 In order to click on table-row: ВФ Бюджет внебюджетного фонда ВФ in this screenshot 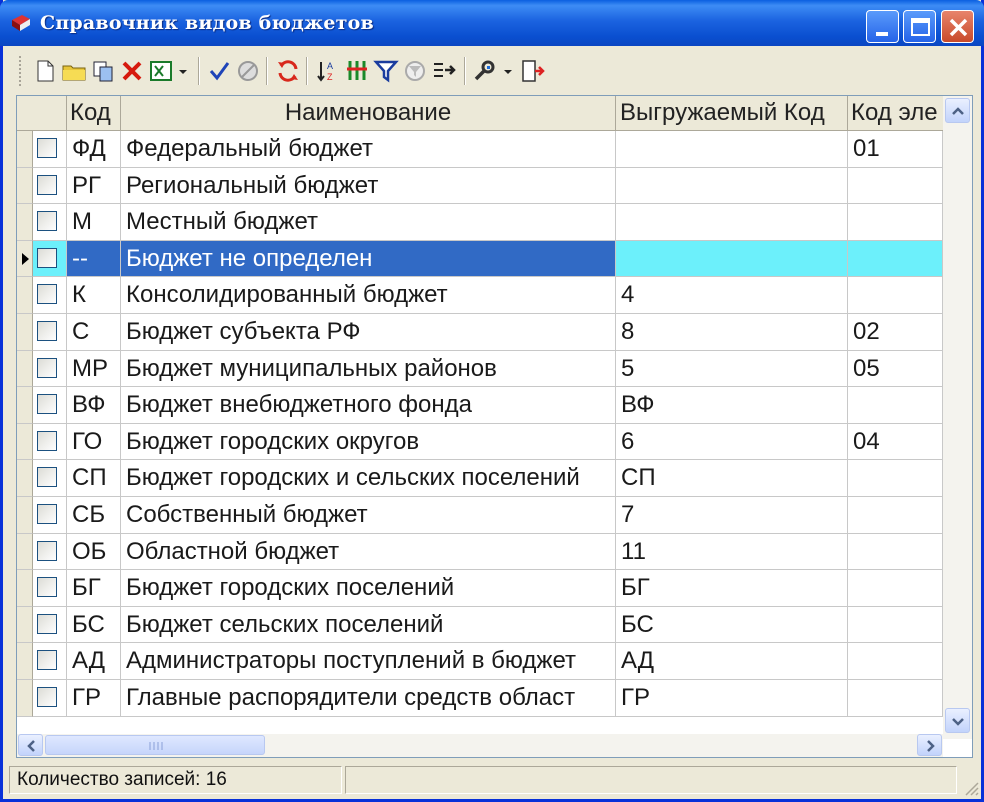, I will do `click(480, 405)`.